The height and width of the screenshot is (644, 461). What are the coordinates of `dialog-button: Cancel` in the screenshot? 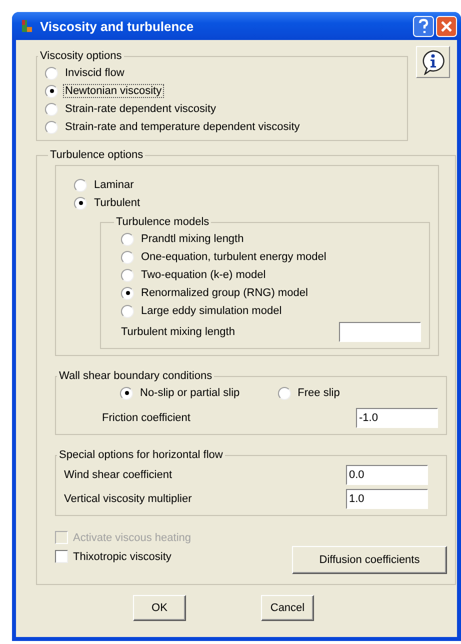 It's located at (287, 608).